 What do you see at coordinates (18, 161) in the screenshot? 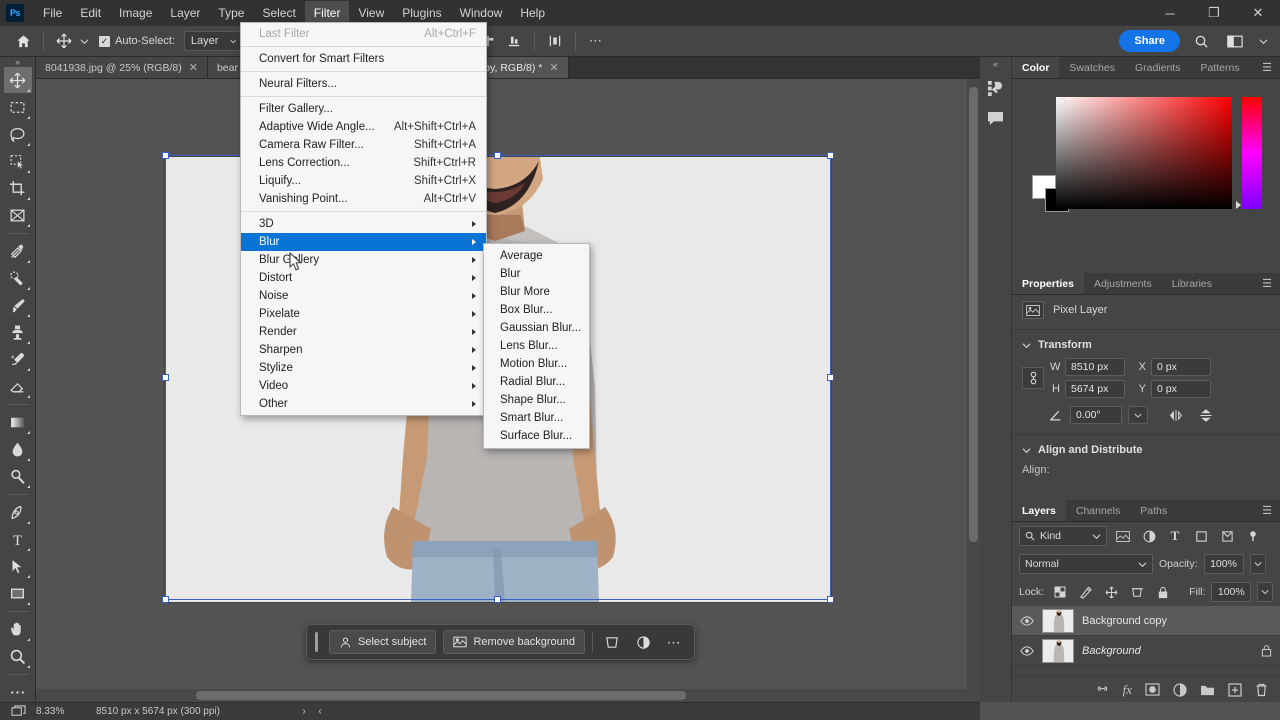
I see `object-selection-tool` at bounding box center [18, 161].